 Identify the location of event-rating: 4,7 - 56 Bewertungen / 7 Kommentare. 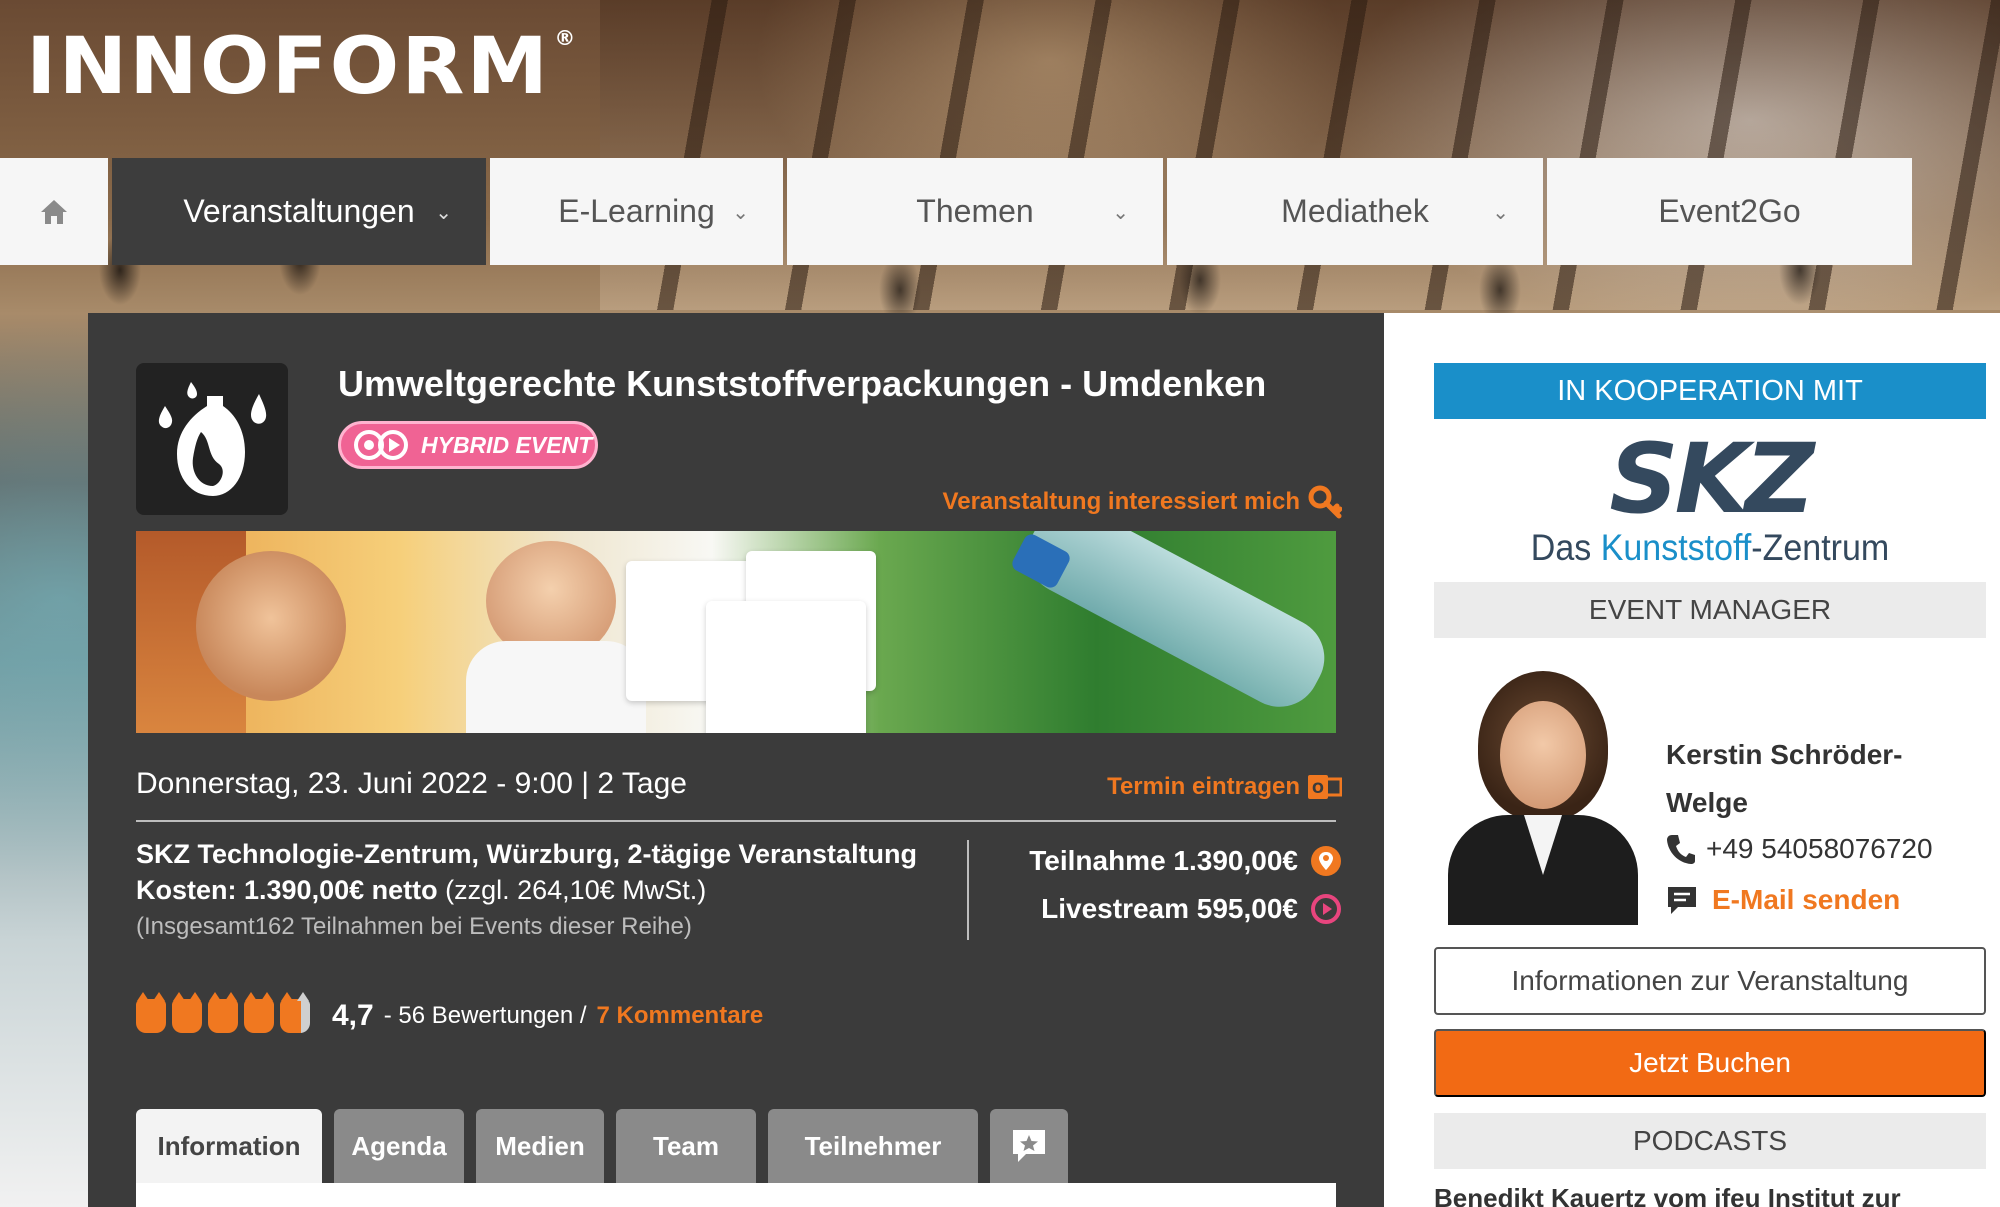
(450, 1012).